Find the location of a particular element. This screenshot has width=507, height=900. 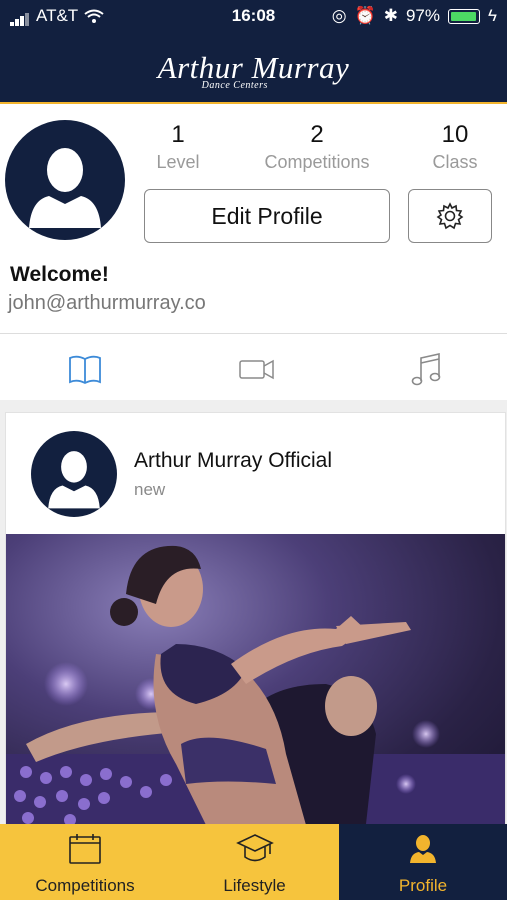

stat-level-value: 1 is located at coordinates (178, 134).